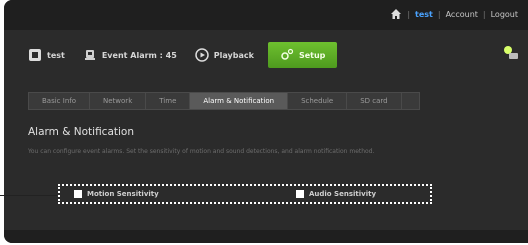 Image resolution: width=528 pixels, height=245 pixels. Describe the element at coordinates (374, 101) in the screenshot. I see `tab-sd-card: SD card` at that location.